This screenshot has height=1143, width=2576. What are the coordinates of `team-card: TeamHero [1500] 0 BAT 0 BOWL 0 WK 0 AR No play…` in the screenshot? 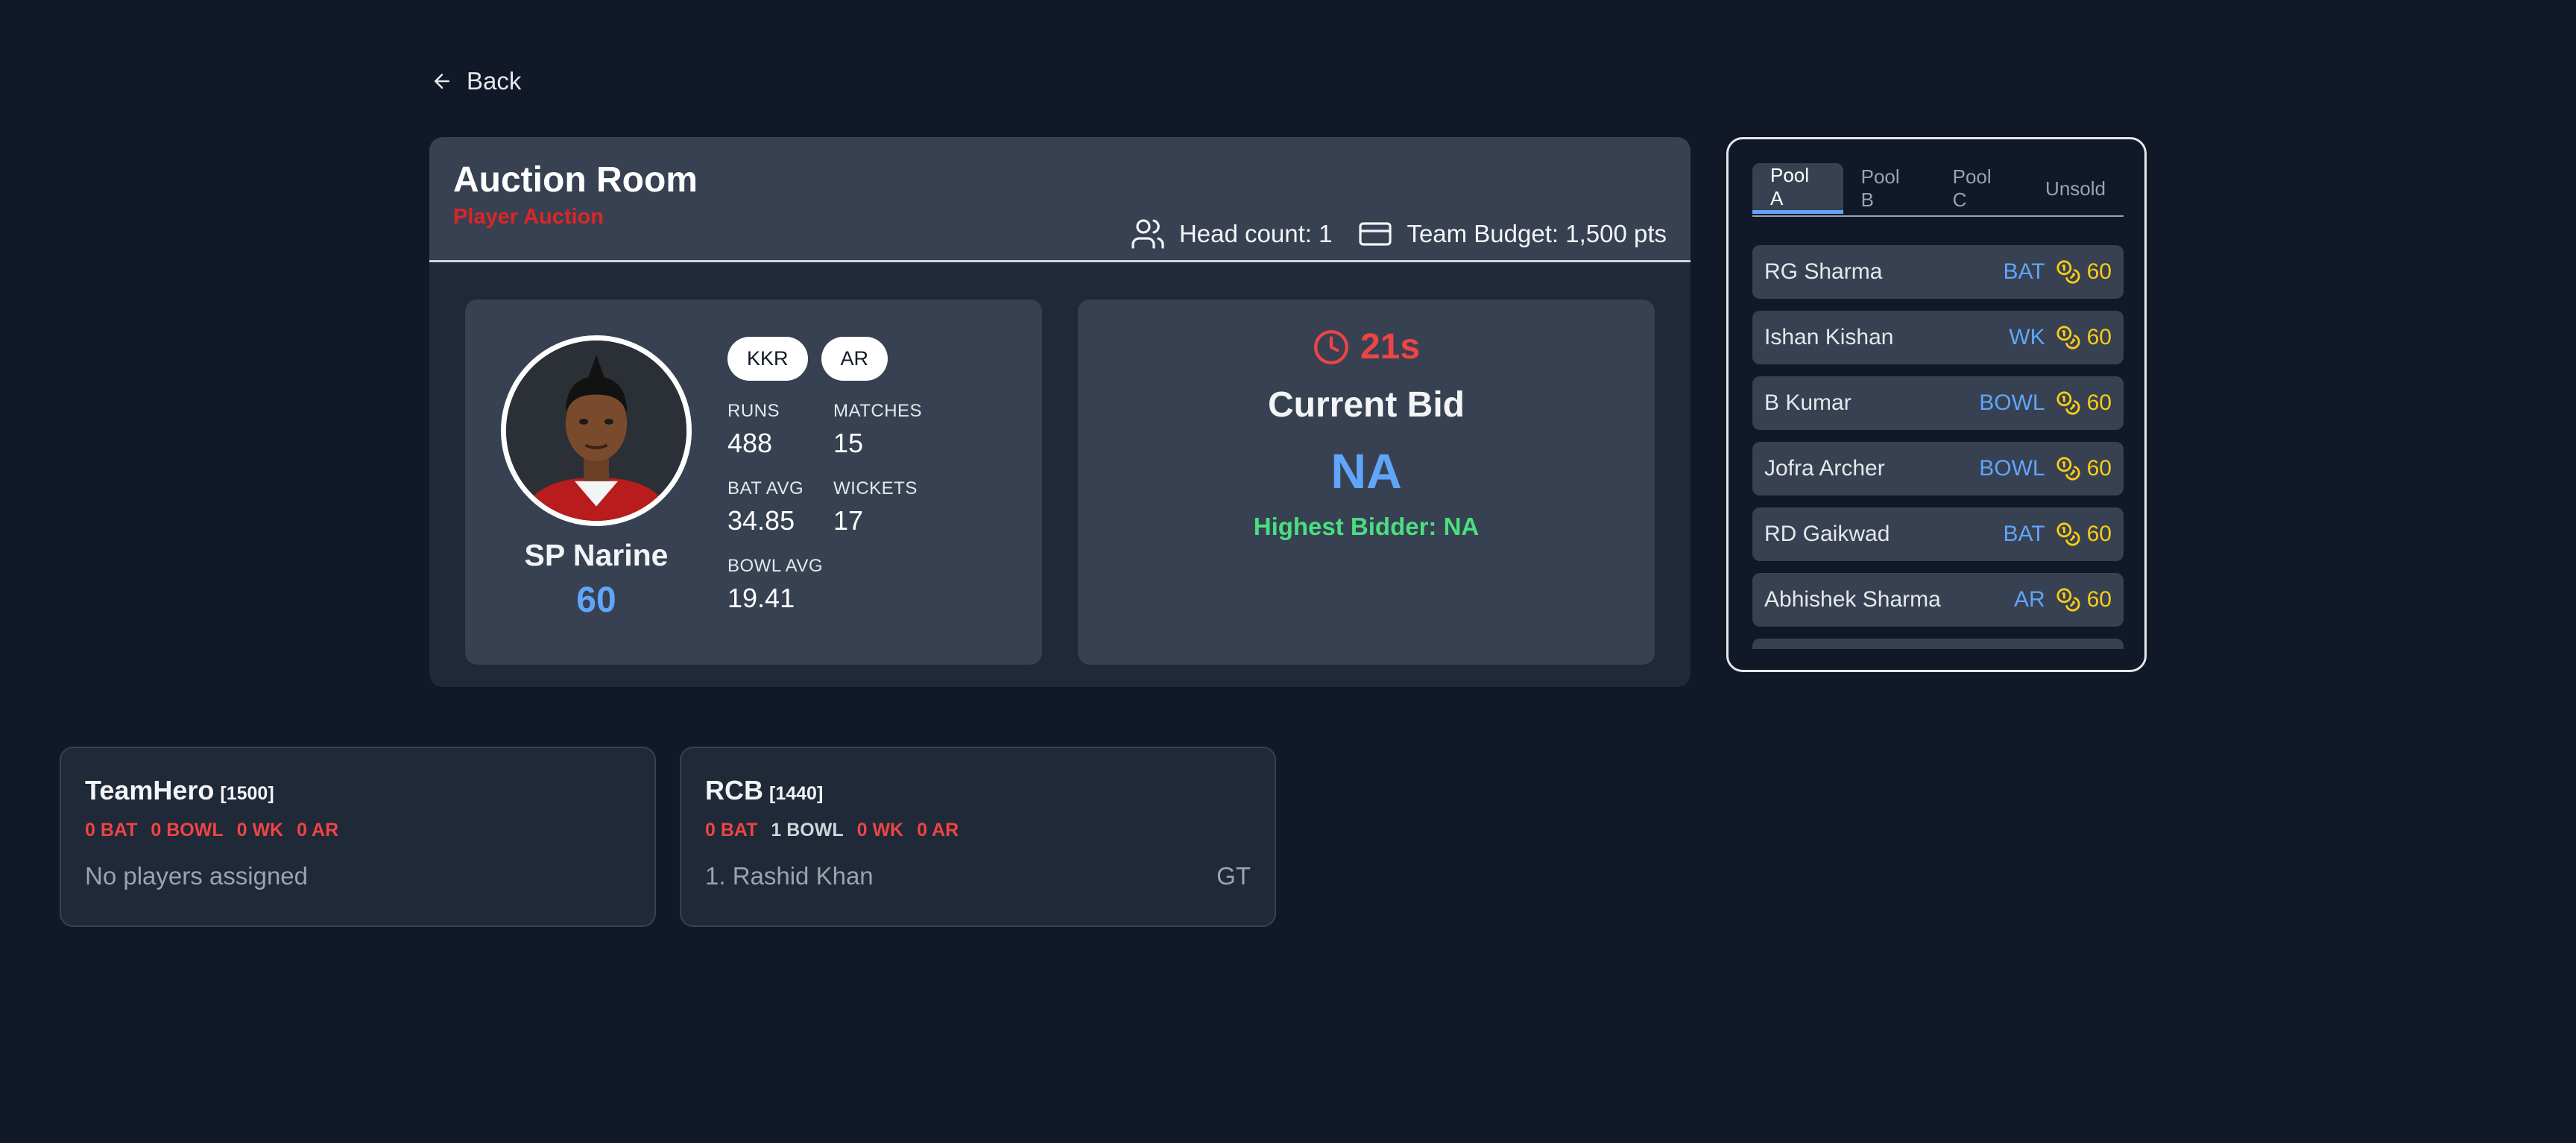 It's located at (358, 837).